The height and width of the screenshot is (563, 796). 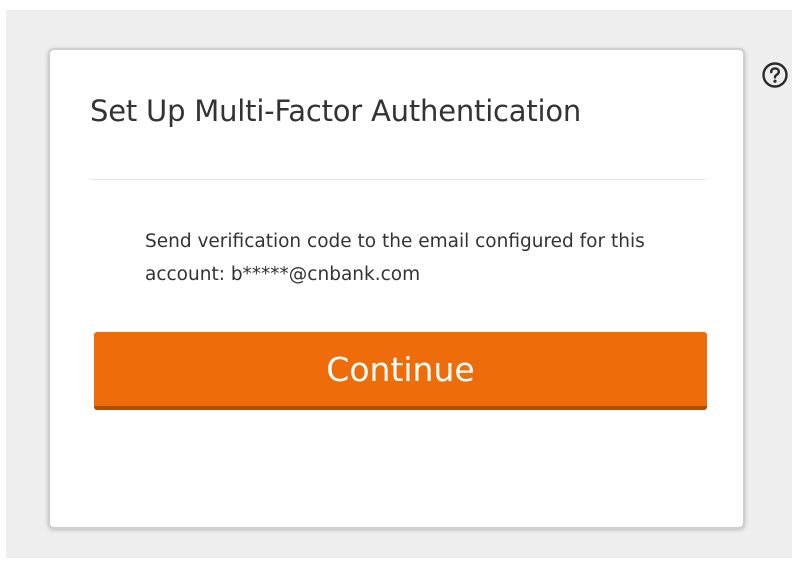 What do you see at coordinates (400, 371) in the screenshot?
I see `continue-button: Continue` at bounding box center [400, 371].